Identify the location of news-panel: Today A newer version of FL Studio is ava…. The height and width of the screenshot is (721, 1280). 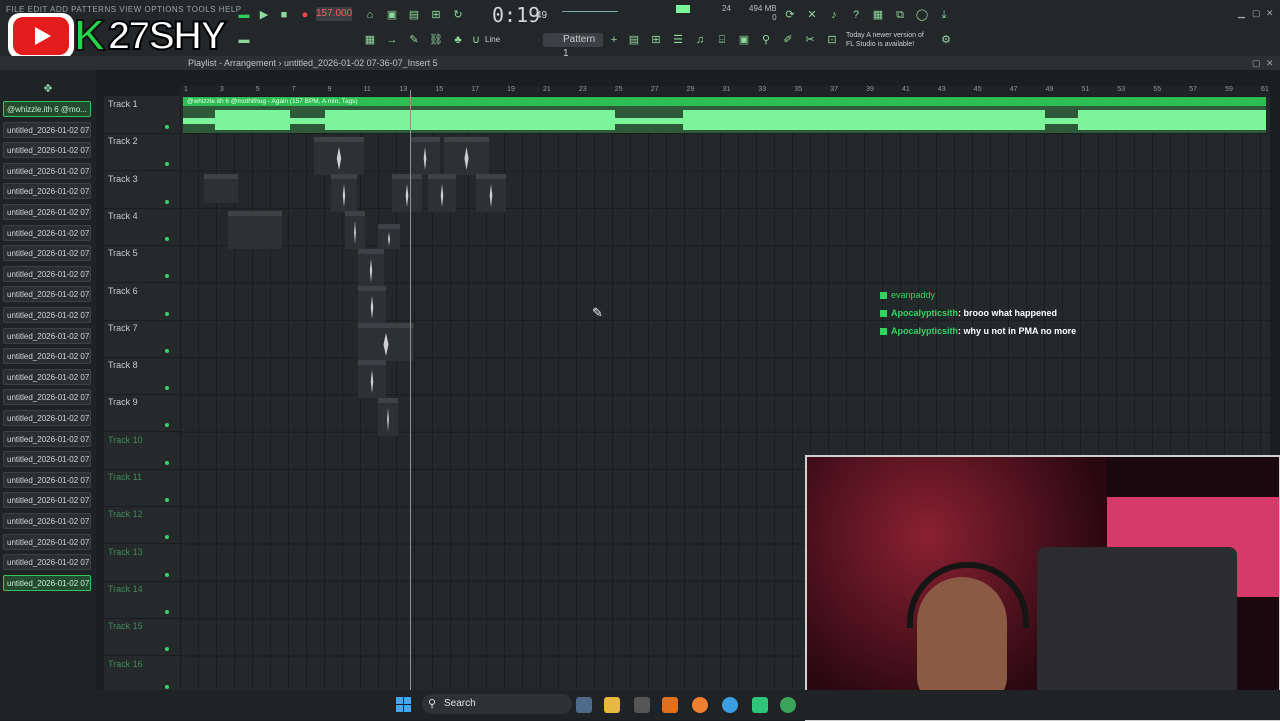
(891, 40).